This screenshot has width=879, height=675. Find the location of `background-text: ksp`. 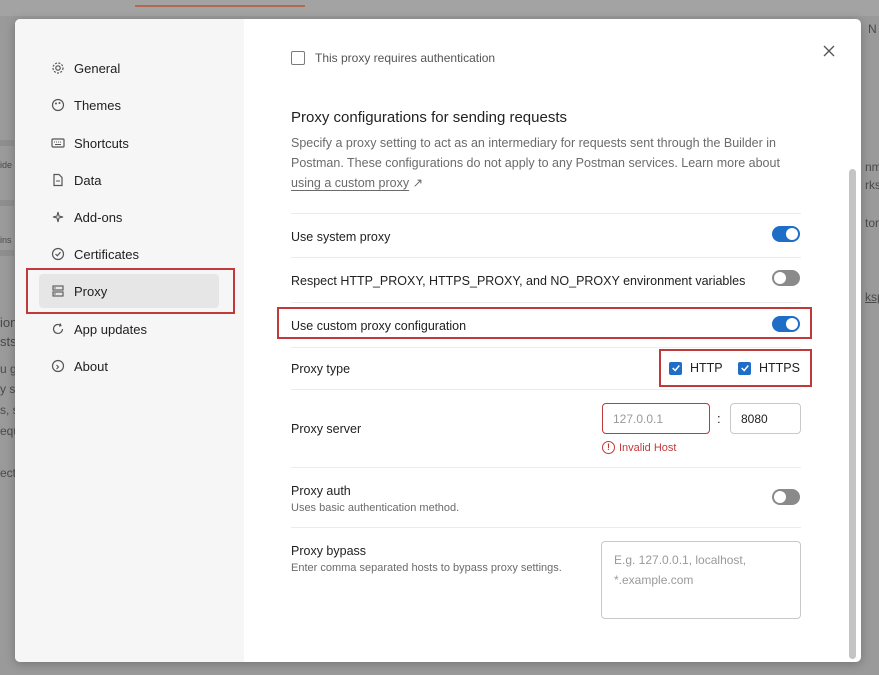

background-text: ksp is located at coordinates (872, 297).